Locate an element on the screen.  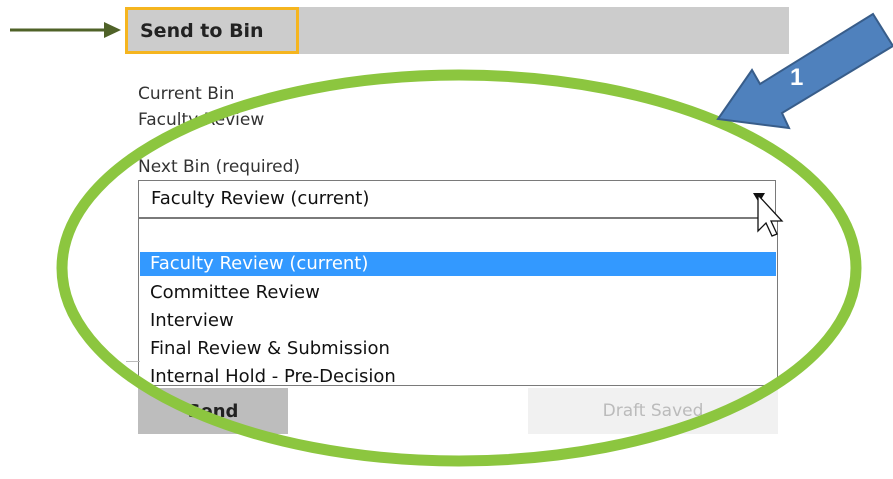
pointer-arrow is located at coordinates (65, 30).